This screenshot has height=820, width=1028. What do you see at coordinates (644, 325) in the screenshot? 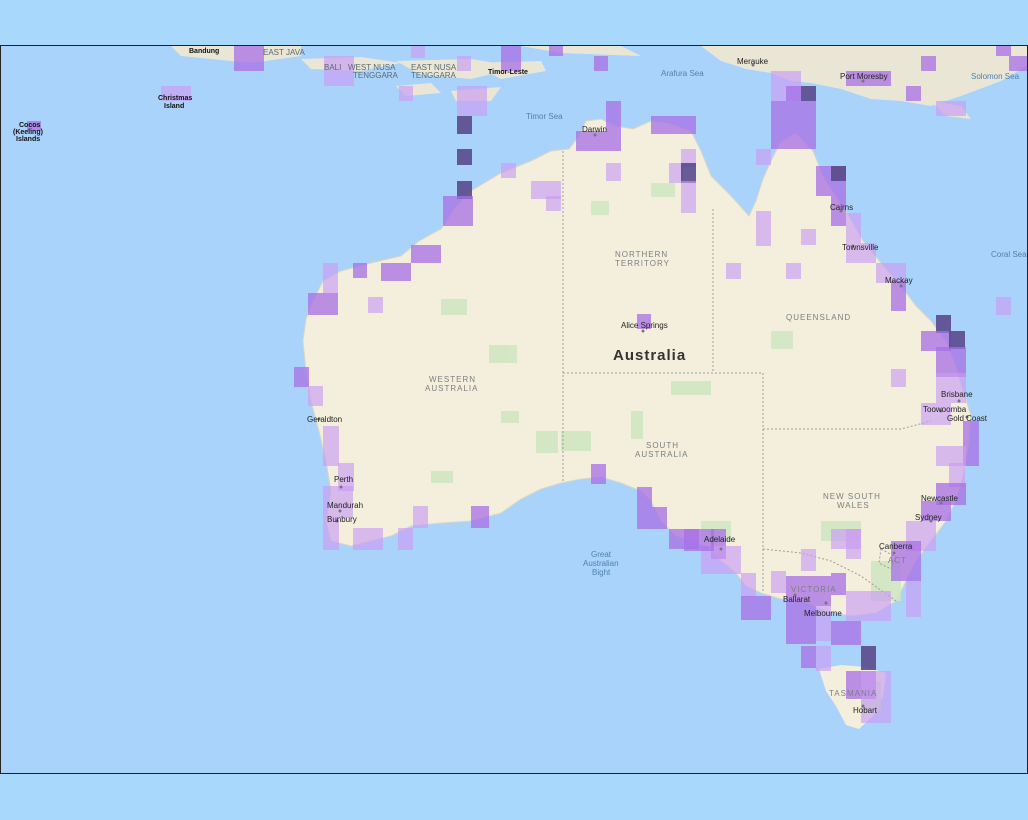
I see `city-label: Alice Springs` at bounding box center [644, 325].